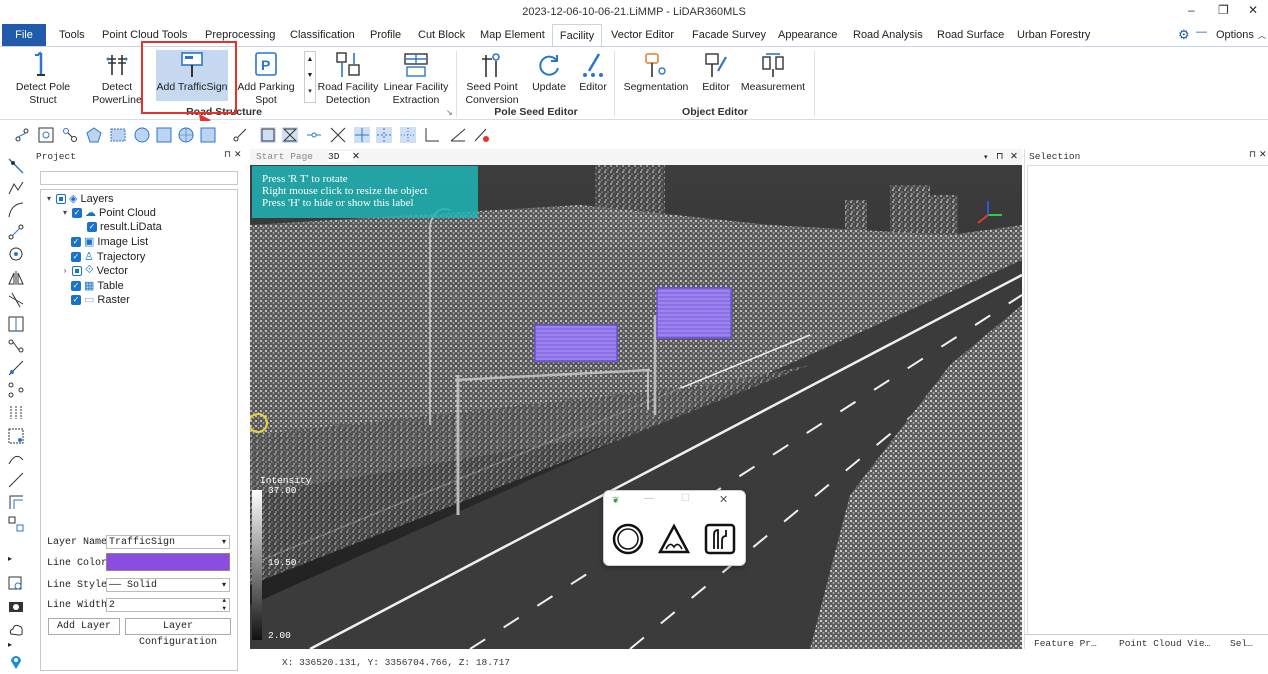  I want to click on pole-editor-button: Editor, so click(593, 72).